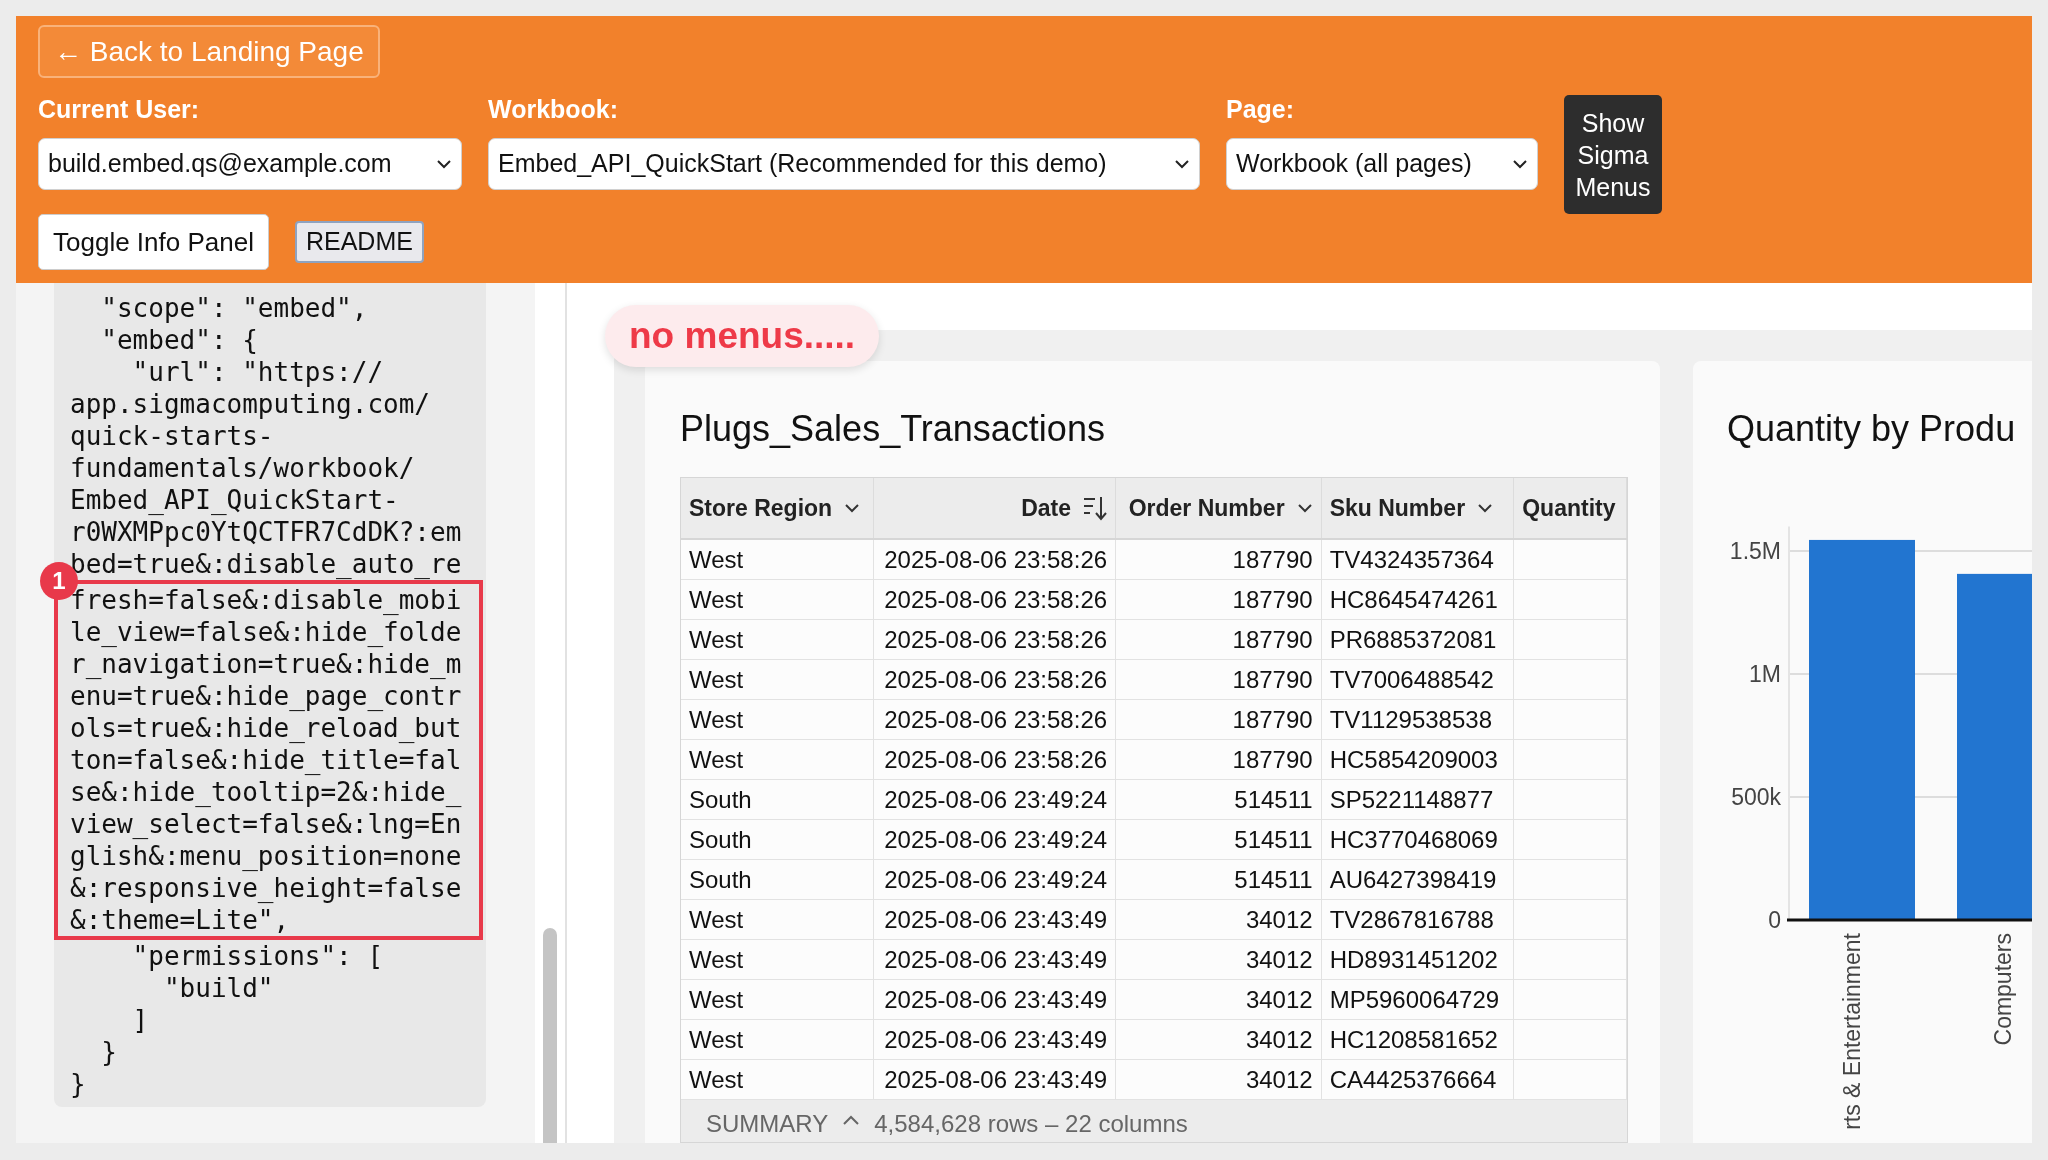 Image resolution: width=2048 pixels, height=1160 pixels. I want to click on code-line: view_select=false&:lng=En, so click(266, 824).